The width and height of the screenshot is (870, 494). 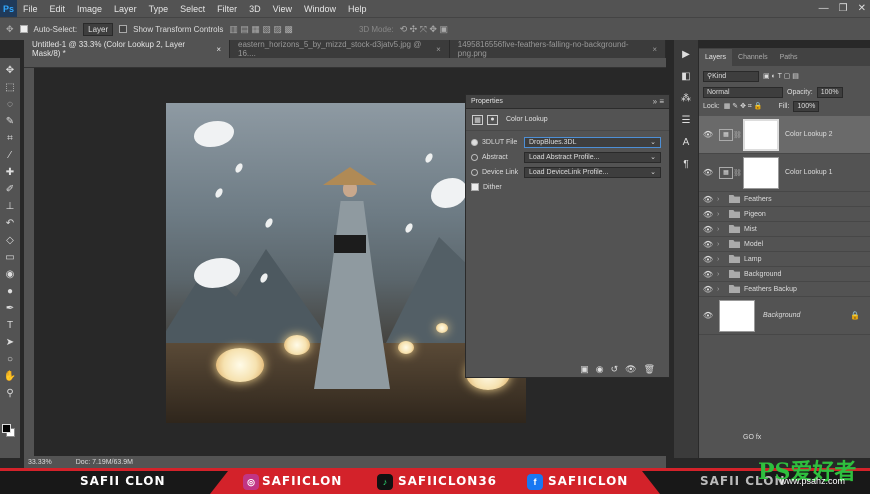 I want to click on adjustment-grid-icon: ▦, so click(x=477, y=119).